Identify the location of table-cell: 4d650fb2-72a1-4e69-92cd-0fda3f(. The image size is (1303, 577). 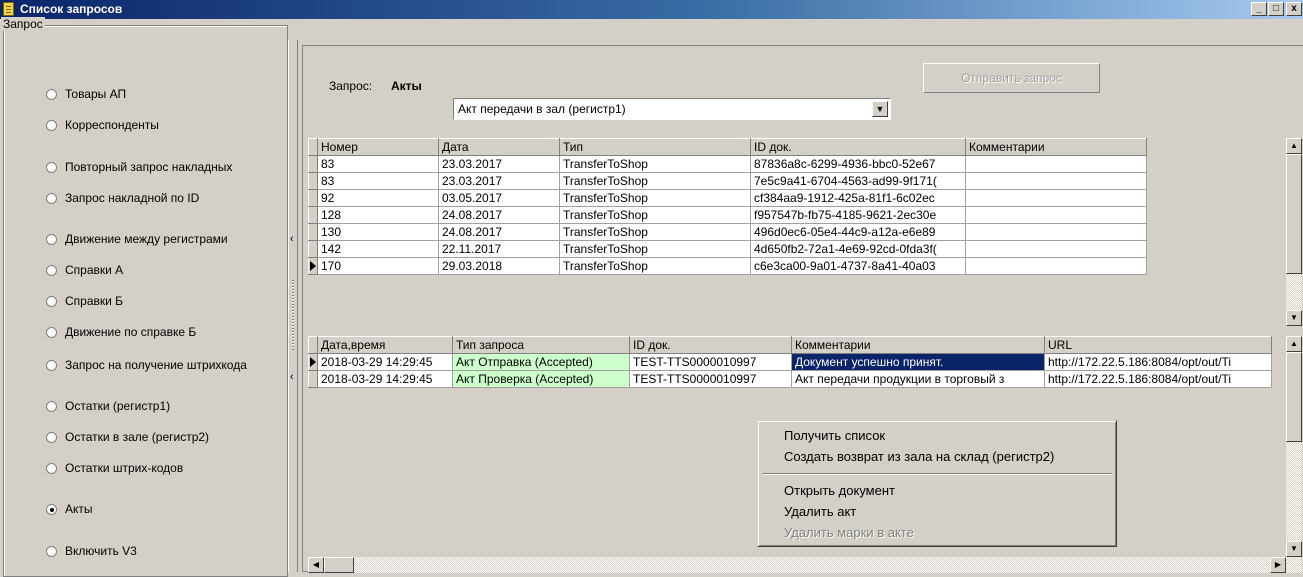
(858, 249).